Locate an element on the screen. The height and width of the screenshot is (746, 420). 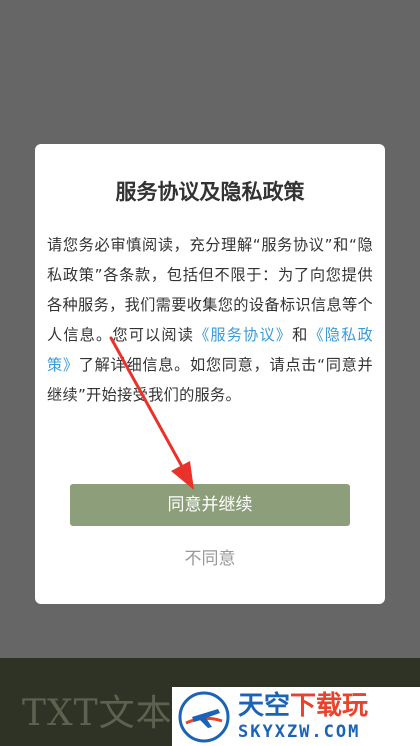
service-agreement-link: 《服务协议》 is located at coordinates (243, 335).